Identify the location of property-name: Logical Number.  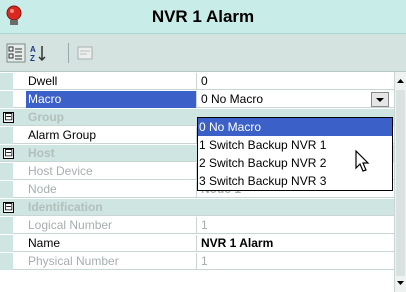
(70, 225).